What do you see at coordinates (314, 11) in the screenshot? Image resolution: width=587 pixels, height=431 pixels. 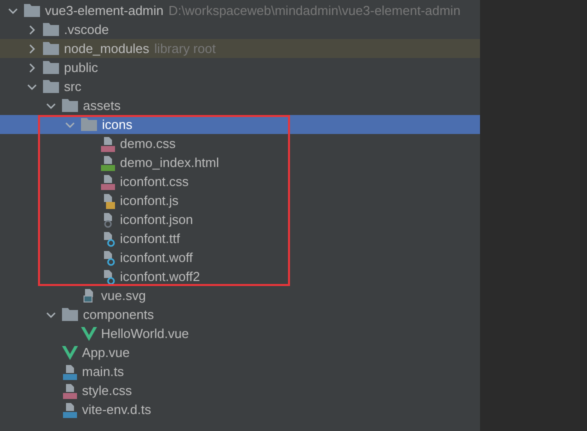 I see `item-hint: D:\workspaceweb\mindadmin\vue3-element-admin` at bounding box center [314, 11].